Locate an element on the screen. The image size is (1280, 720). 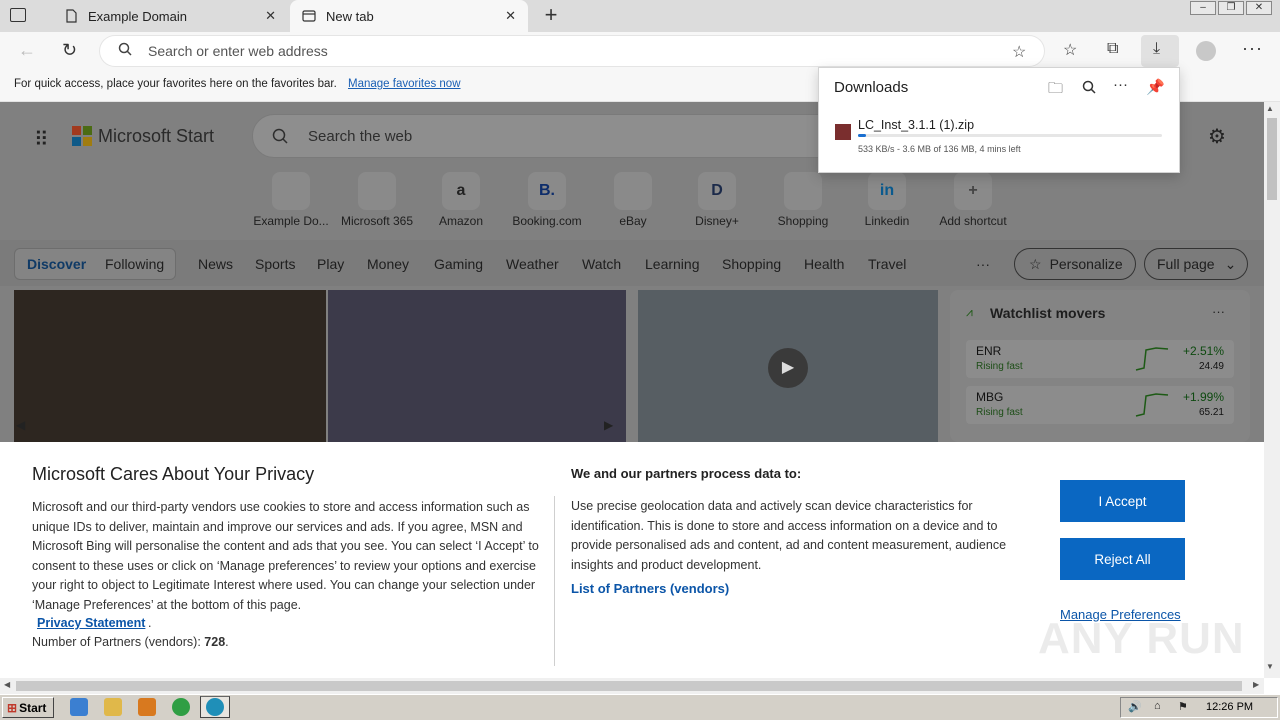
manage-preferences-link: Manage Preferences is located at coordinates (1120, 614).